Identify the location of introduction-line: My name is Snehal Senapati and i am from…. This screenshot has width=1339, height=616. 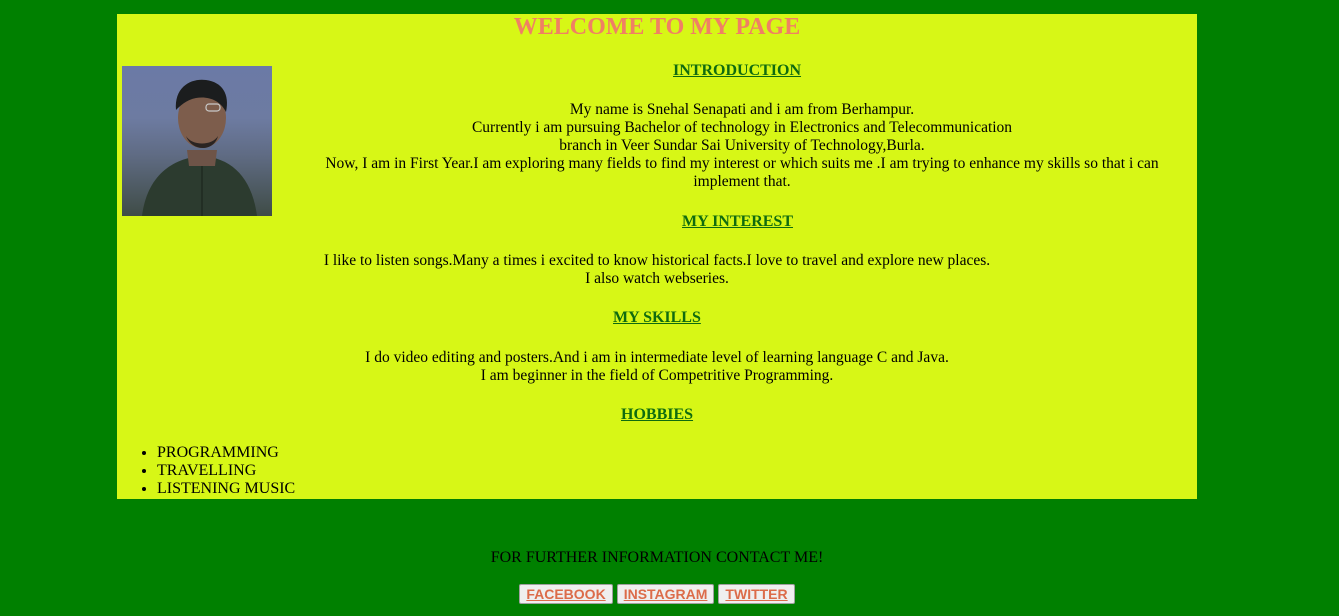
(742, 109).